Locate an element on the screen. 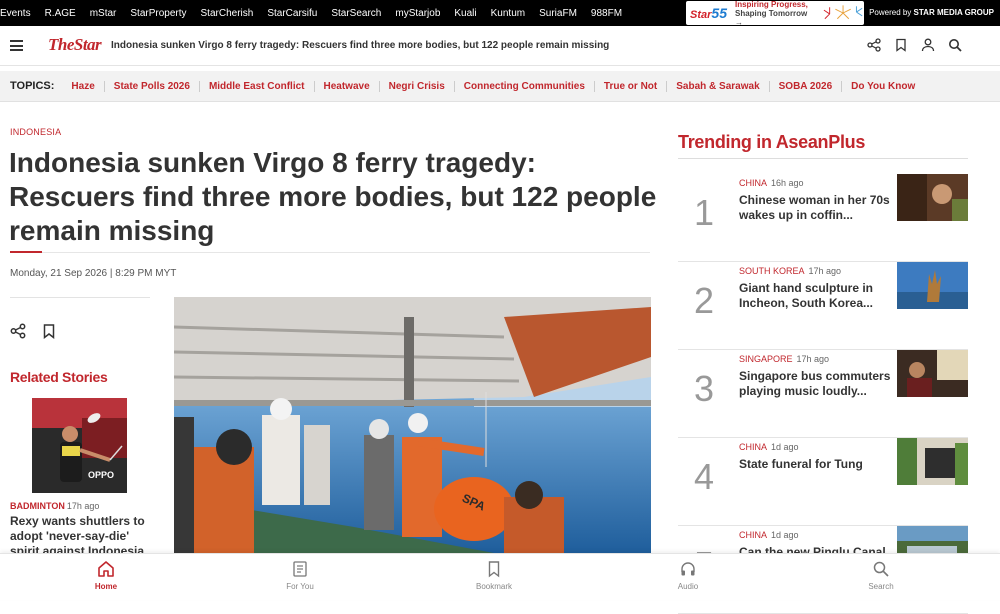 The width and height of the screenshot is (1000, 614). site-logo: TheStar is located at coordinates (75, 45).